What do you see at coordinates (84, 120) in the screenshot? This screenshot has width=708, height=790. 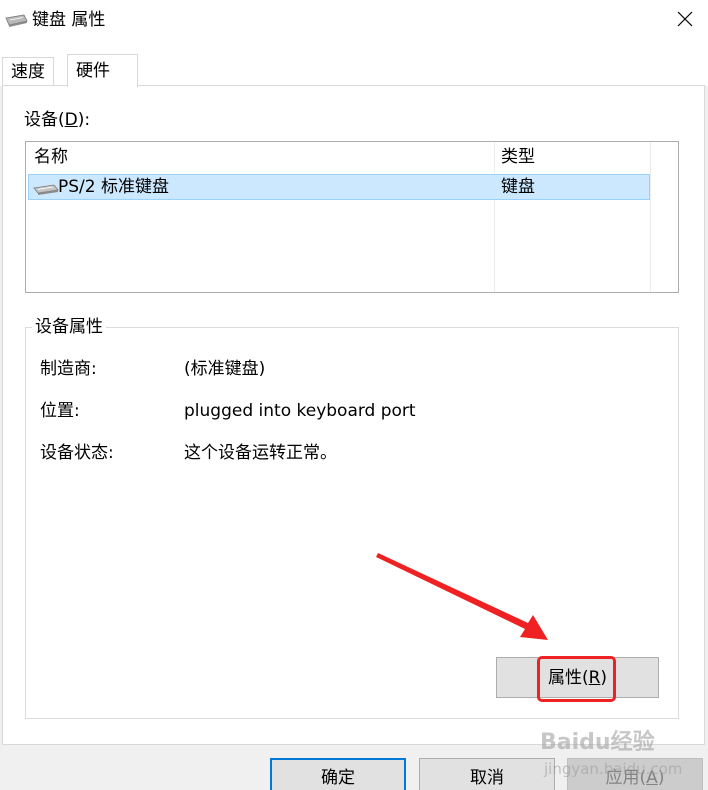 I see `devices-label-suffix: ):` at bounding box center [84, 120].